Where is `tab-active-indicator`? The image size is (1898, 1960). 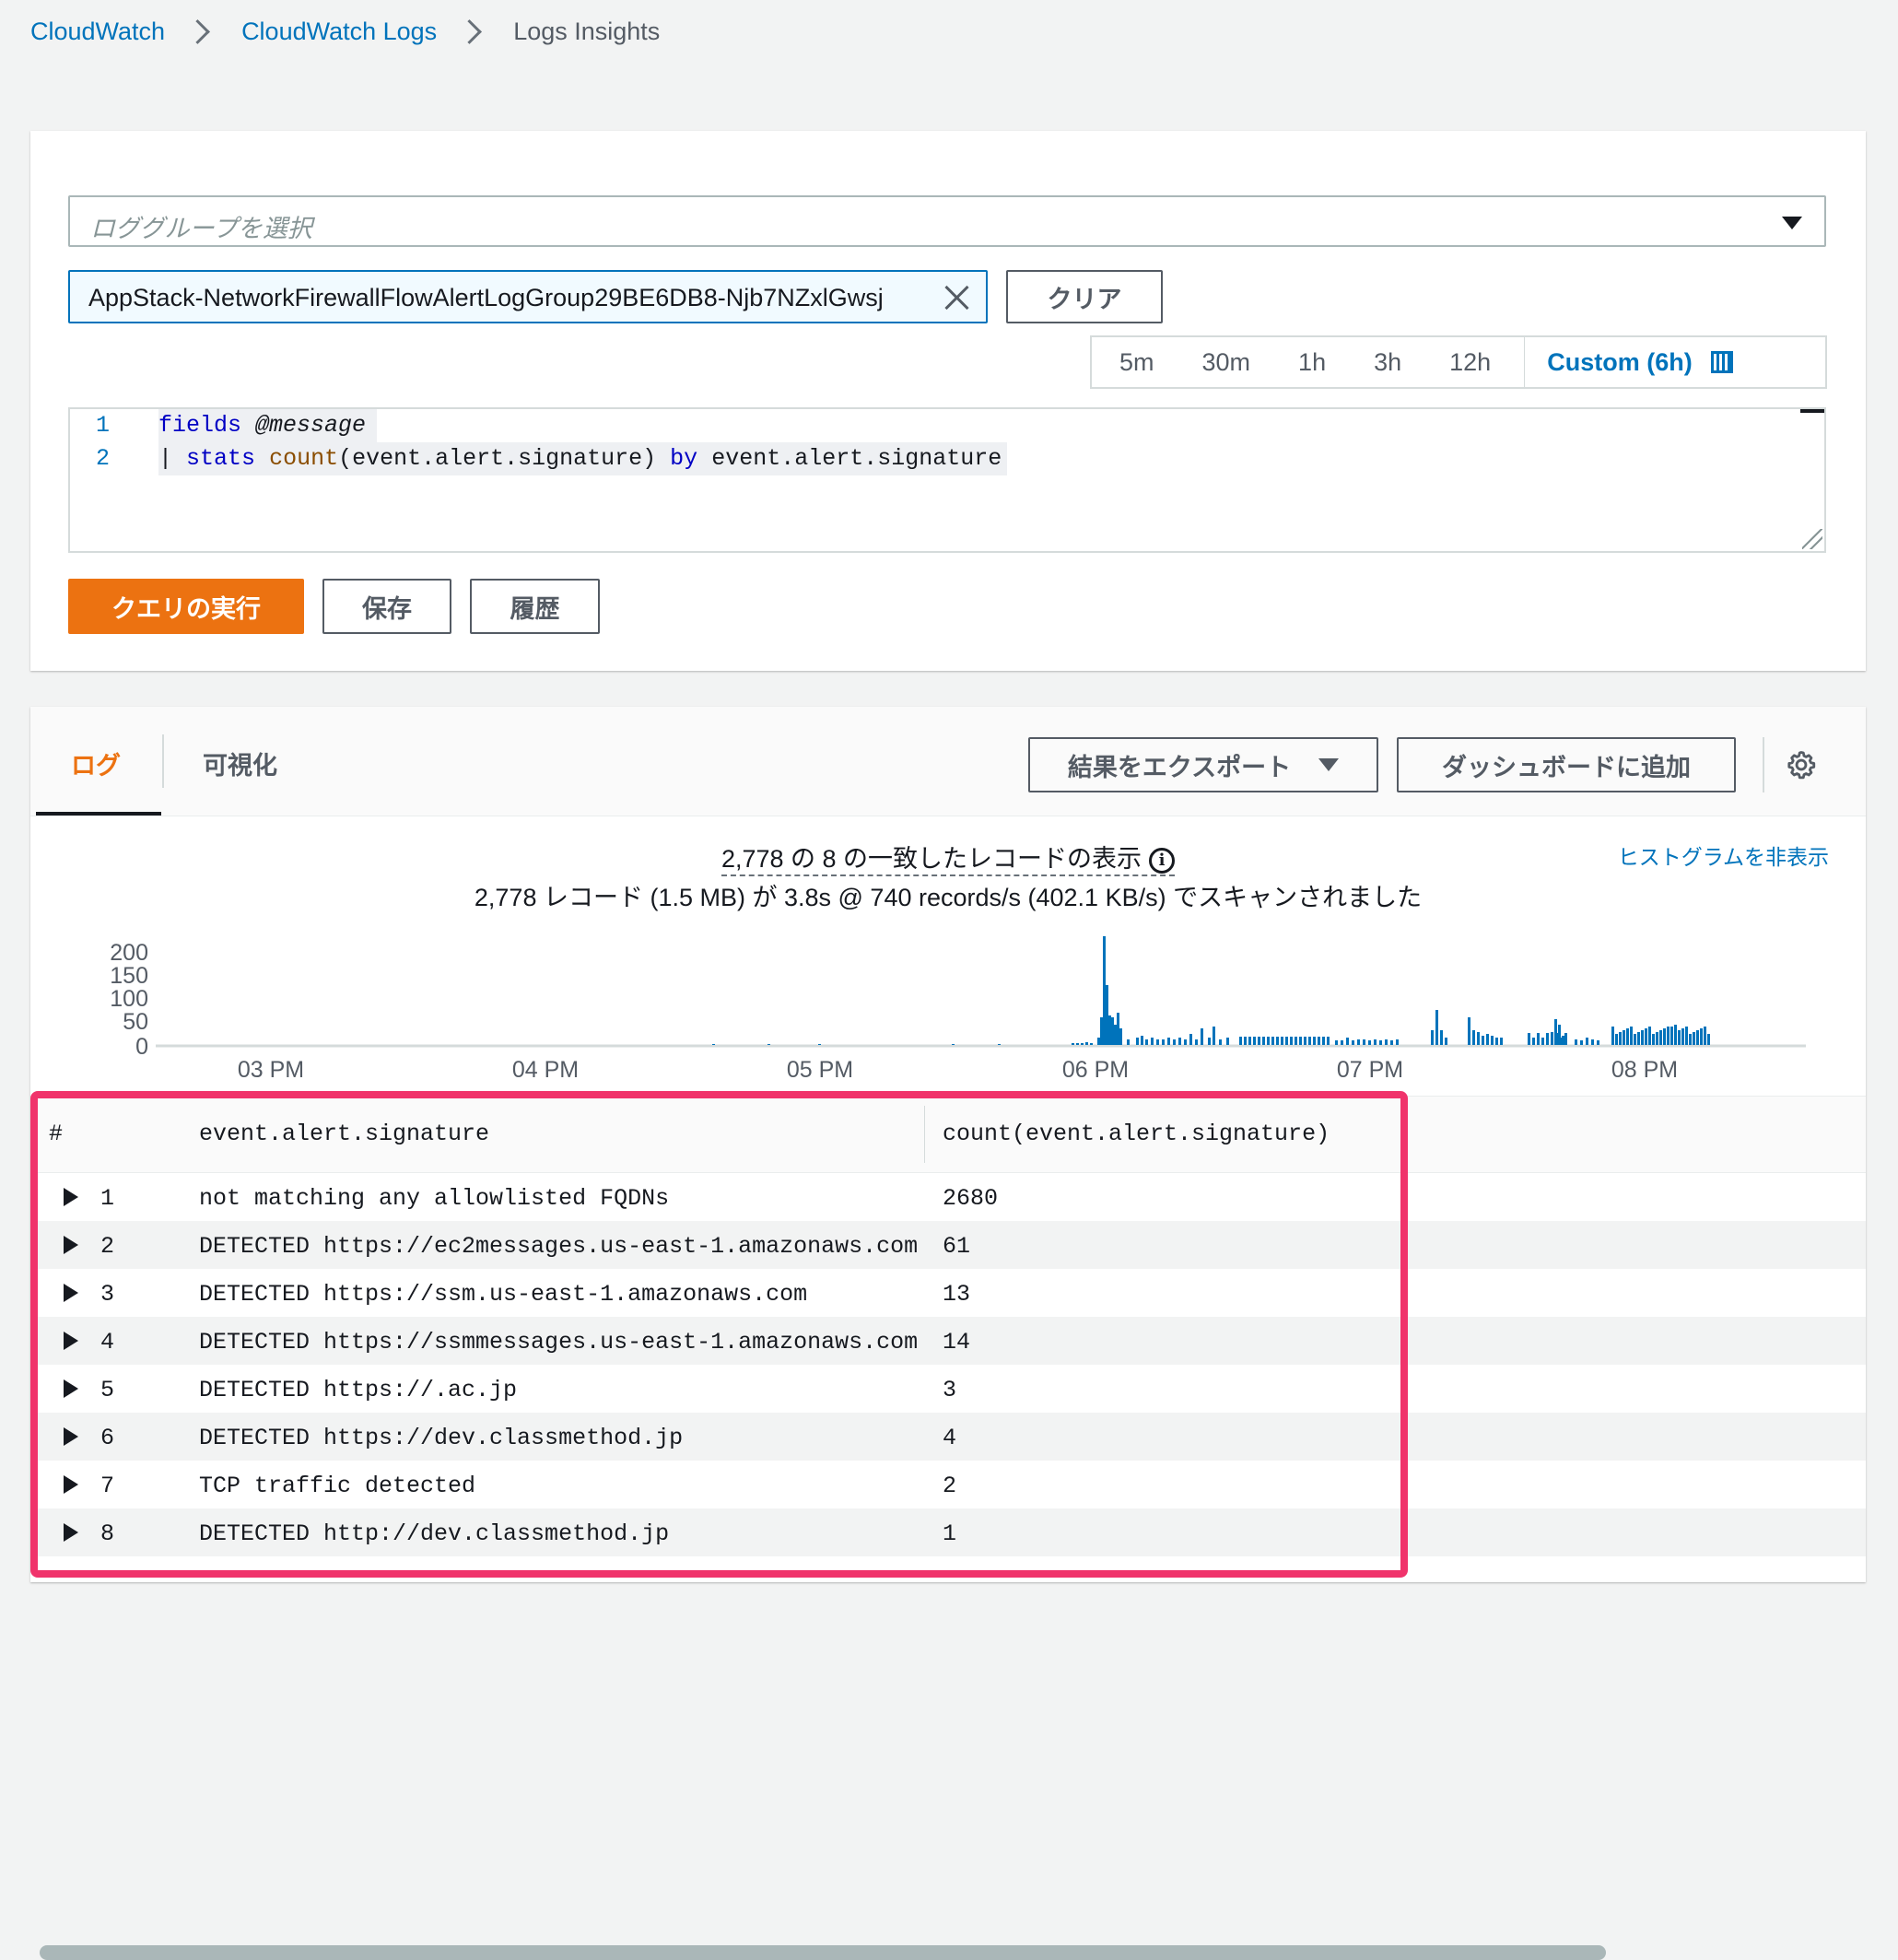 tab-active-indicator is located at coordinates (99, 814).